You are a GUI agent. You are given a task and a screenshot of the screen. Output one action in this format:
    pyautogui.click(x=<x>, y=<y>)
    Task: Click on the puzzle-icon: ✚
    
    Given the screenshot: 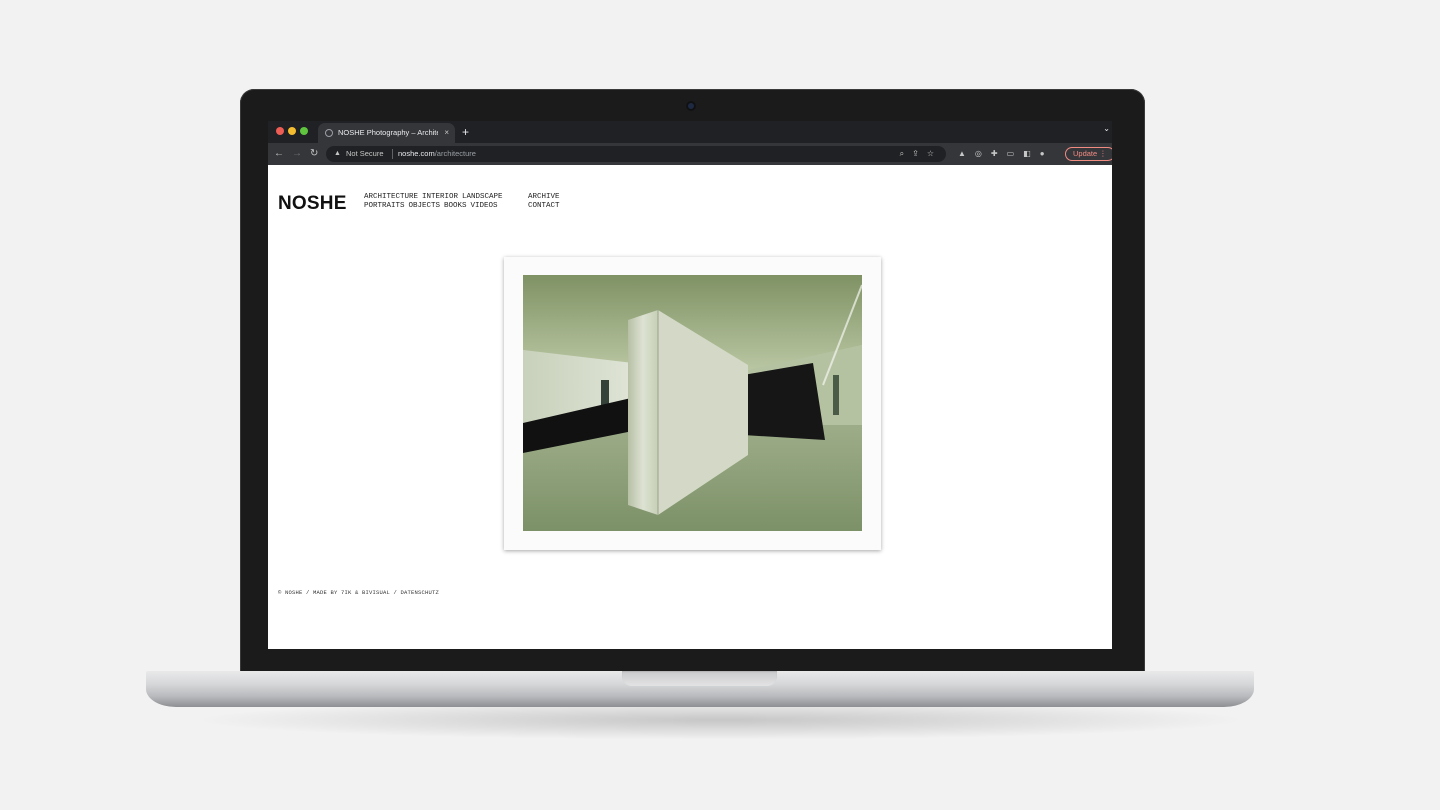 What is the action you would take?
    pyautogui.click(x=999, y=153)
    